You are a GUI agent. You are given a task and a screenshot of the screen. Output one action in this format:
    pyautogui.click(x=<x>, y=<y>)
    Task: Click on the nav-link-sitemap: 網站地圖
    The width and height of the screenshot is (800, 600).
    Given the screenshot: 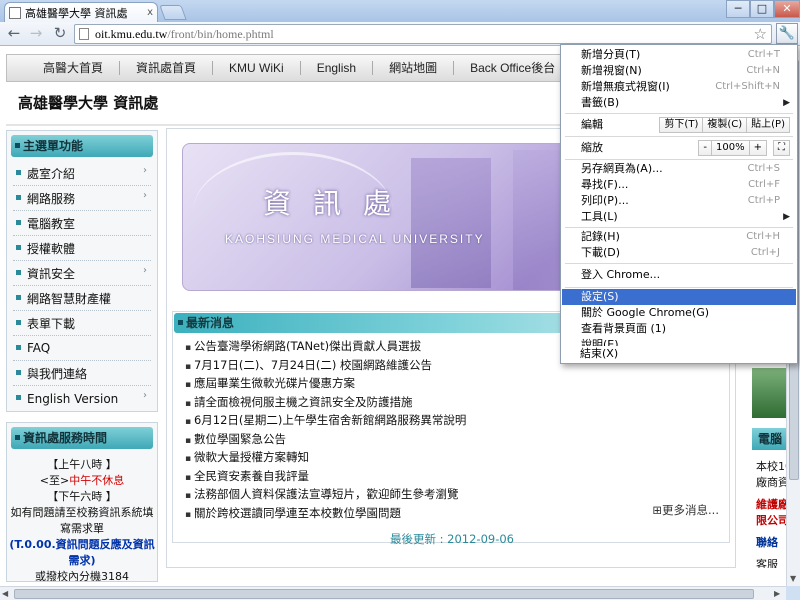 What is the action you would take?
    pyautogui.click(x=414, y=68)
    